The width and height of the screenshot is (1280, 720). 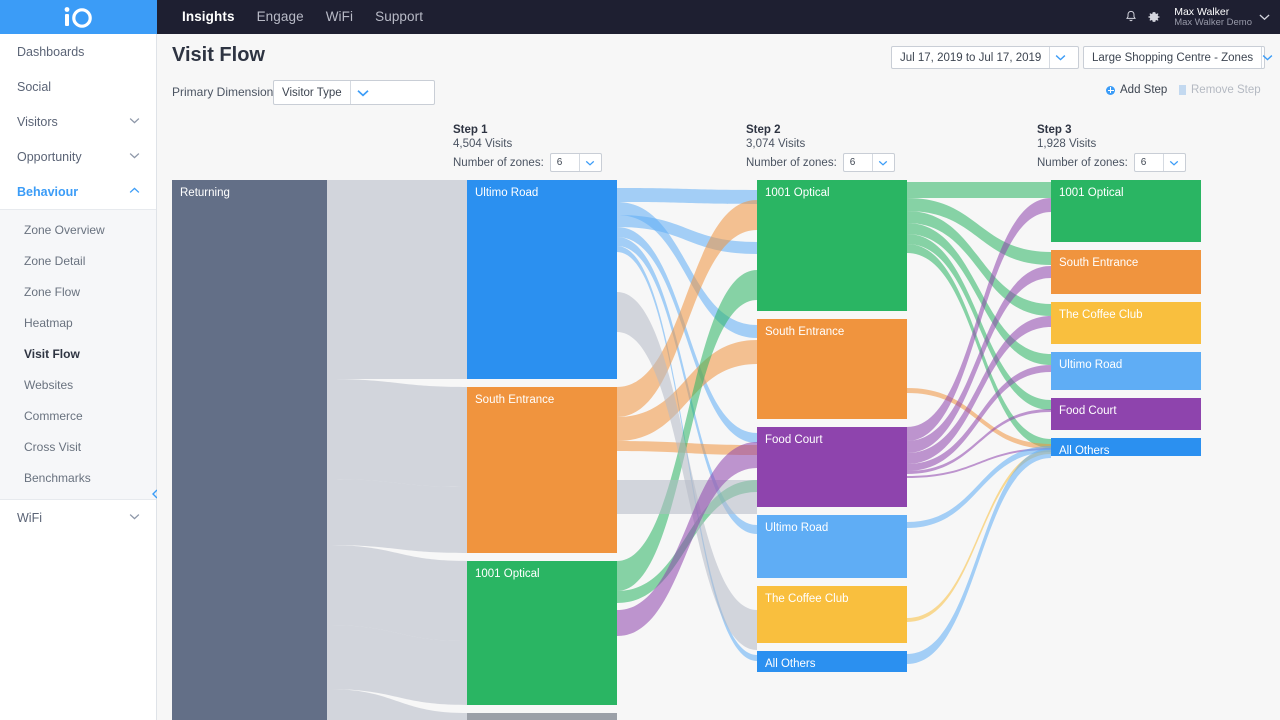 I want to click on primary-dimension-select: Visitor Type, so click(x=354, y=92).